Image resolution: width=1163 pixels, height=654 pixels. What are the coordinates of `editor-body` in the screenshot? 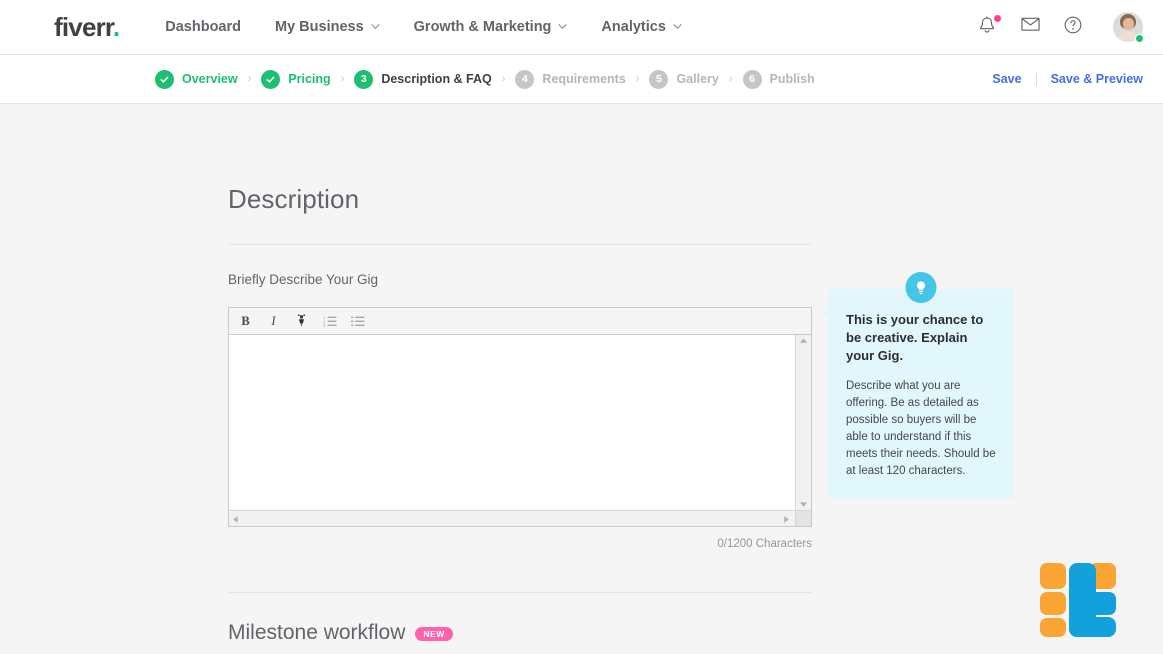 It's located at (520, 422).